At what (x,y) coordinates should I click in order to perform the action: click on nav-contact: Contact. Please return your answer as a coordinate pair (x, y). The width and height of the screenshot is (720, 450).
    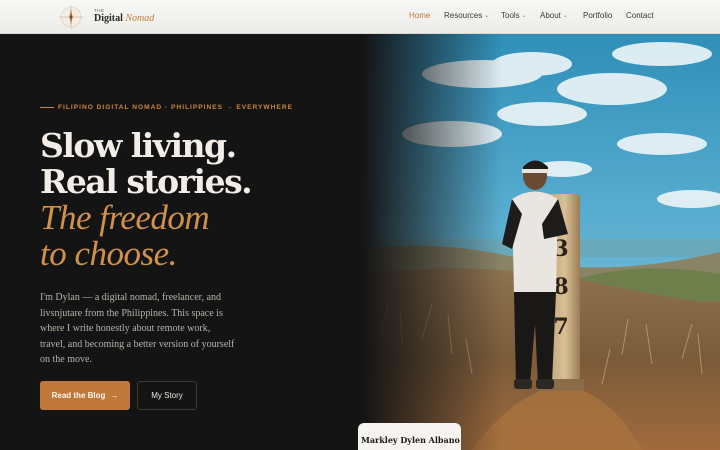
    Looking at the image, I should click on (640, 15).